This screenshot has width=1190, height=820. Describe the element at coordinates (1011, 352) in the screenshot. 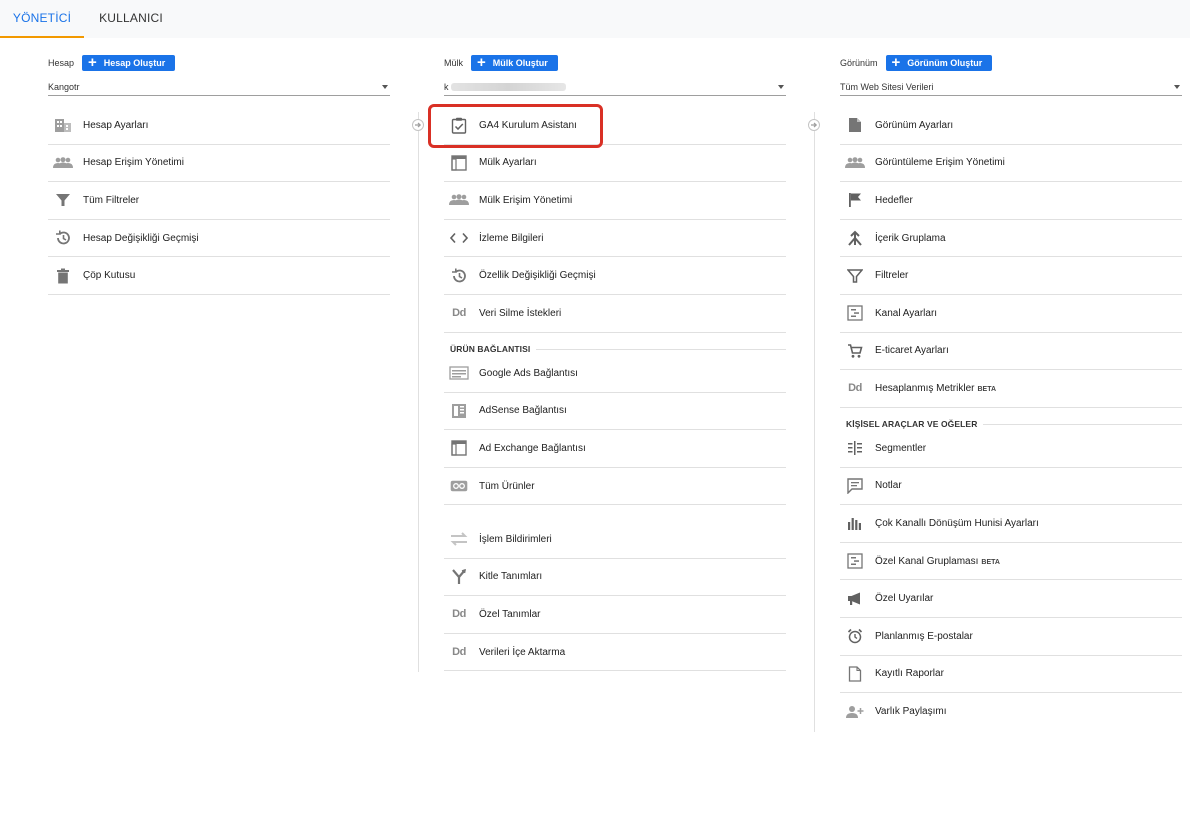

I see `menu-item-ecommerce-settings: E-ticaret Ayarları` at that location.